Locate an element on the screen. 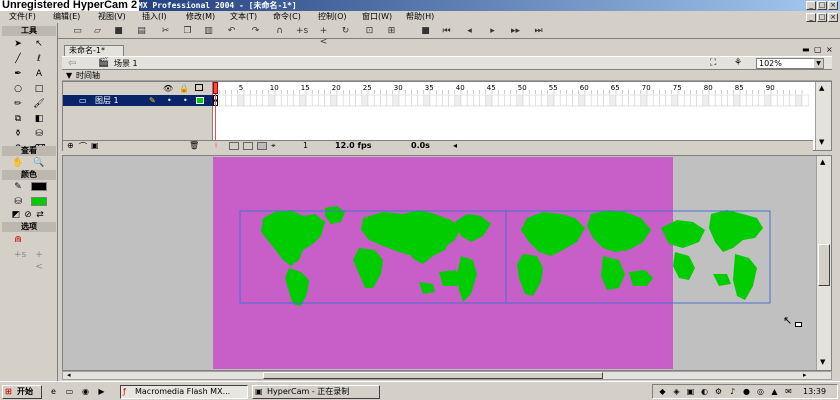  print-icon: ▤ is located at coordinates (141, 31).